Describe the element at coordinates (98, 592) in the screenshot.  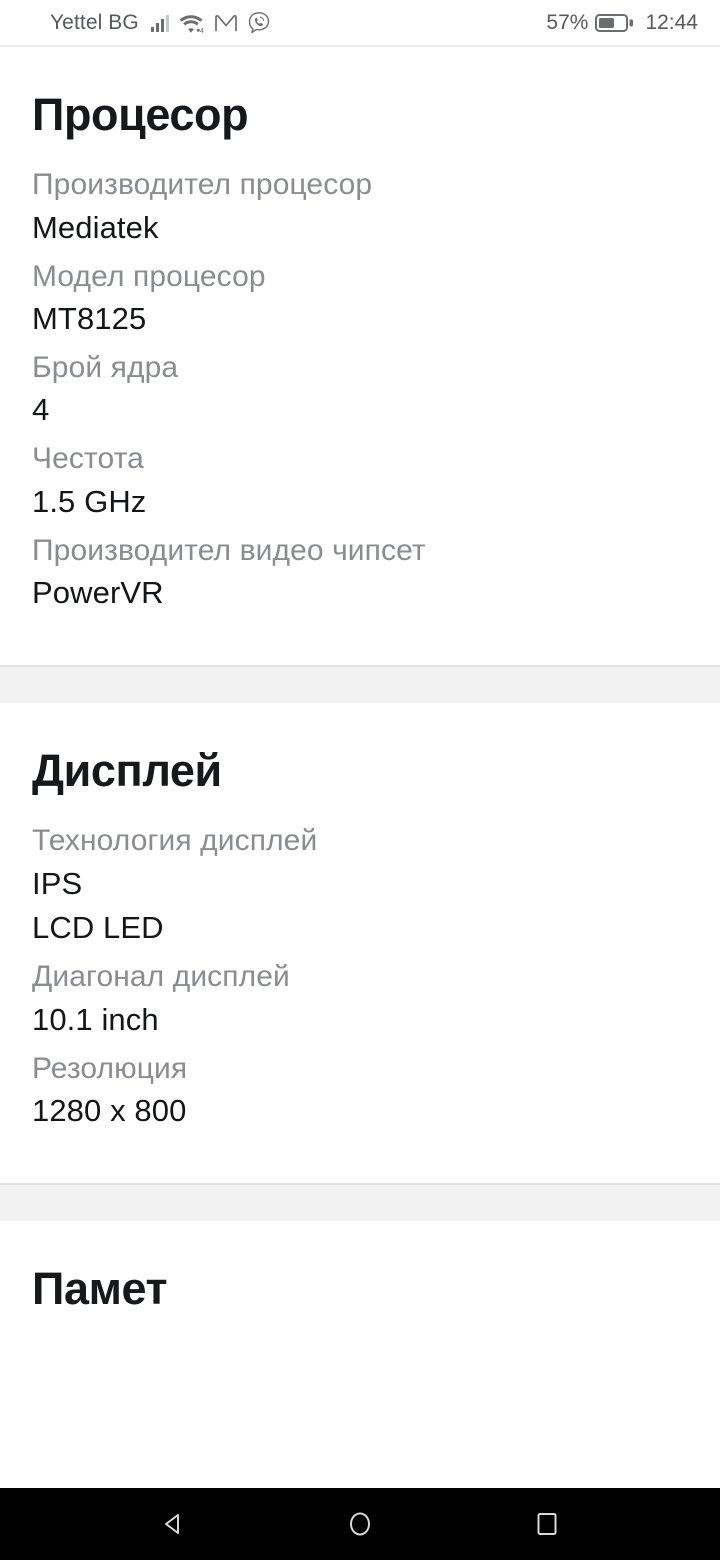
I see `spec-value: PowerVR` at that location.